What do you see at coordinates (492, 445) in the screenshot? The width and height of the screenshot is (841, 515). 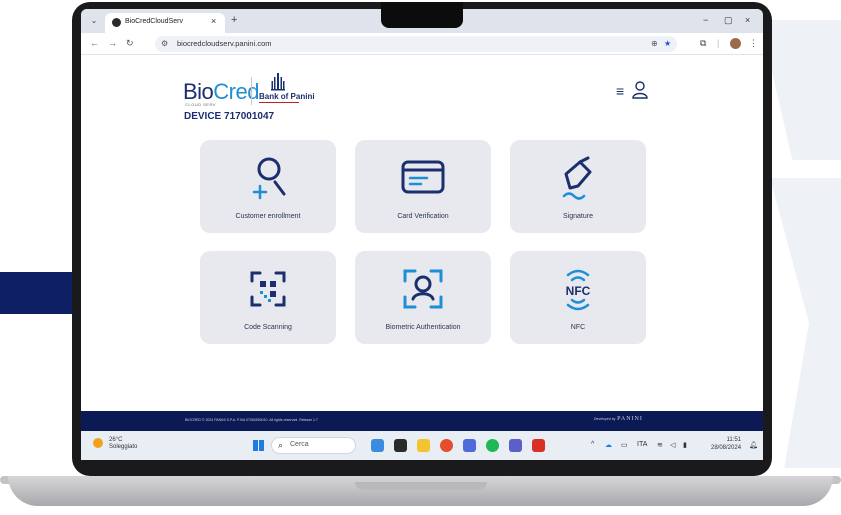 I see `spotify-icon` at bounding box center [492, 445].